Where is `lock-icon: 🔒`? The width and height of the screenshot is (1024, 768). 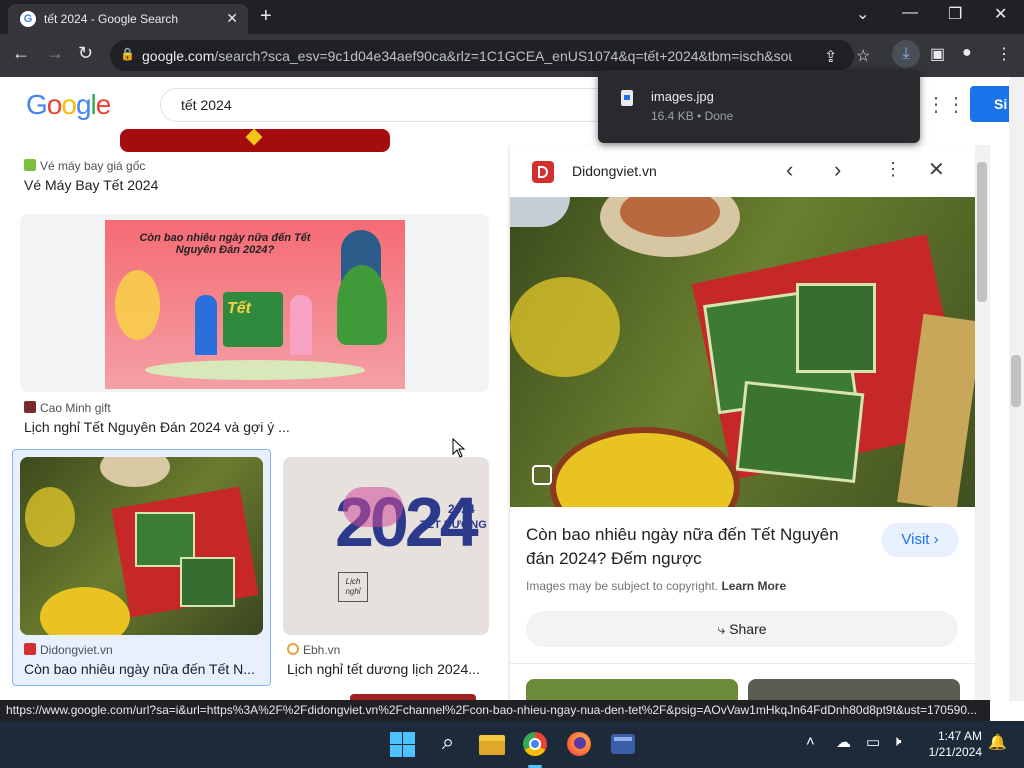 lock-icon: 🔒 is located at coordinates (127, 54).